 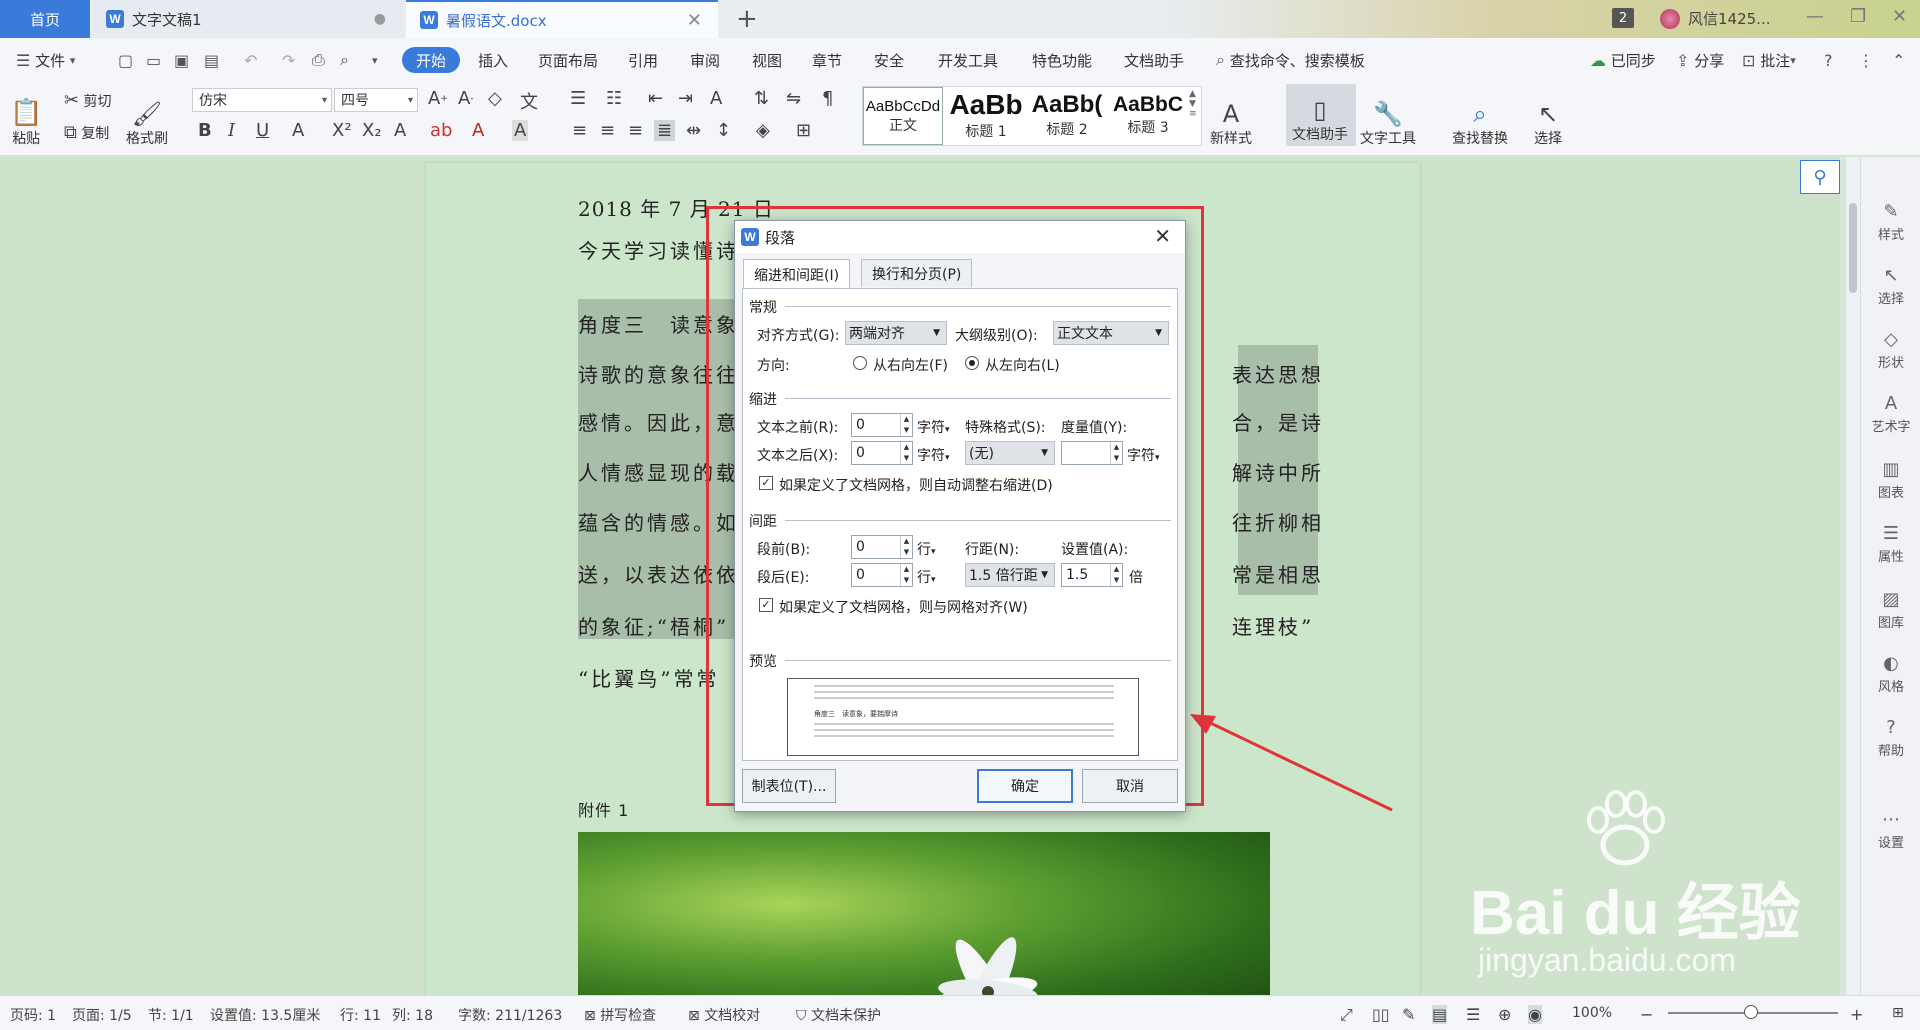 I want to click on chinese-layout-icon: A, so click(x=716, y=98).